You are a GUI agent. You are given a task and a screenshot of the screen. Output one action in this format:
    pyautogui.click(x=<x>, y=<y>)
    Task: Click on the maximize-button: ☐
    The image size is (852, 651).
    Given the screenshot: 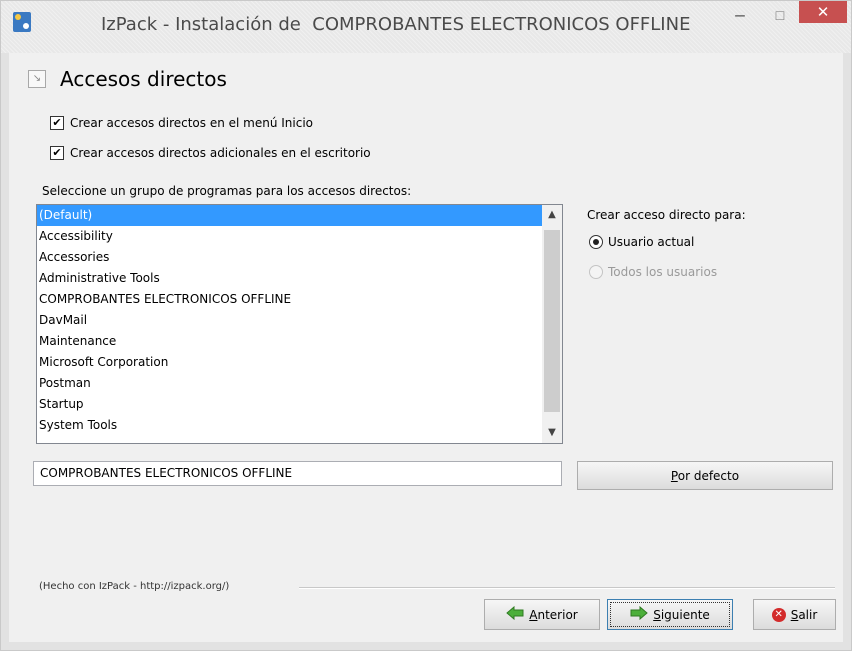 What is the action you would take?
    pyautogui.click(x=780, y=19)
    